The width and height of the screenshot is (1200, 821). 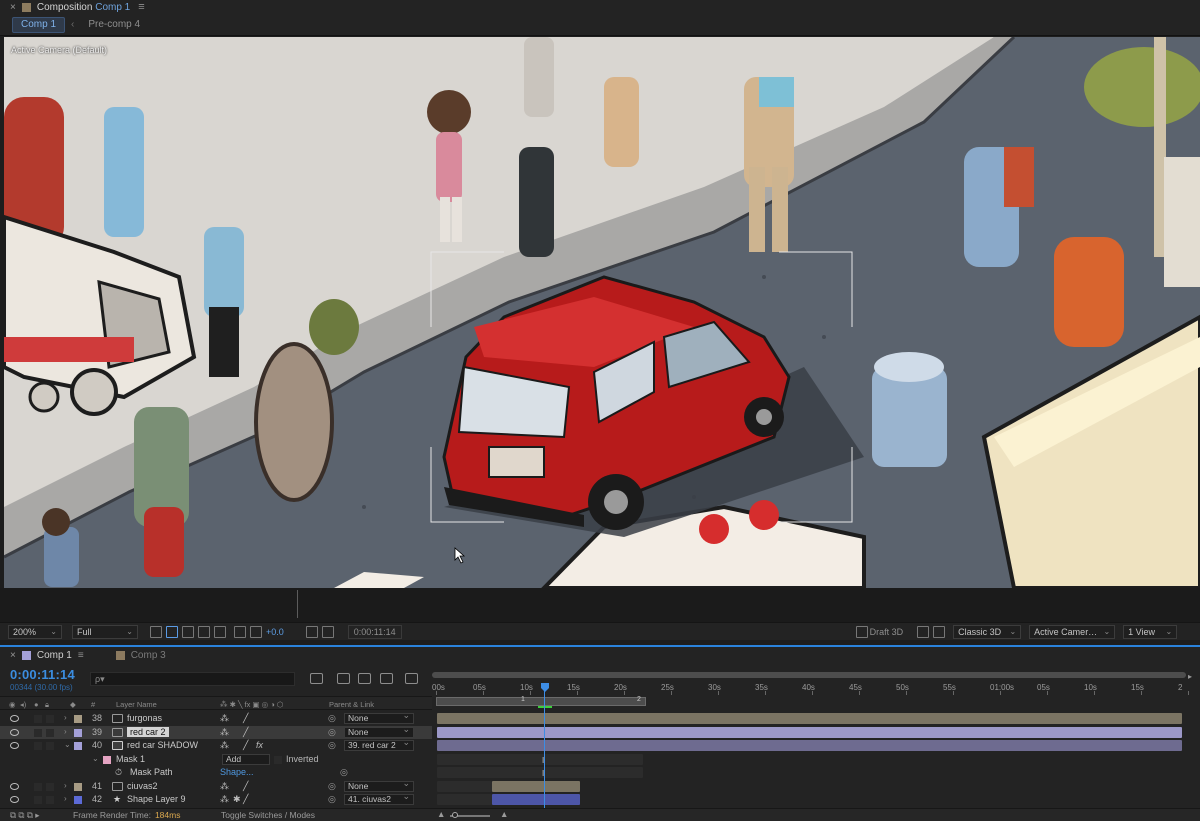 I want to click on tab-menu-icon: ≡, so click(x=81, y=655).